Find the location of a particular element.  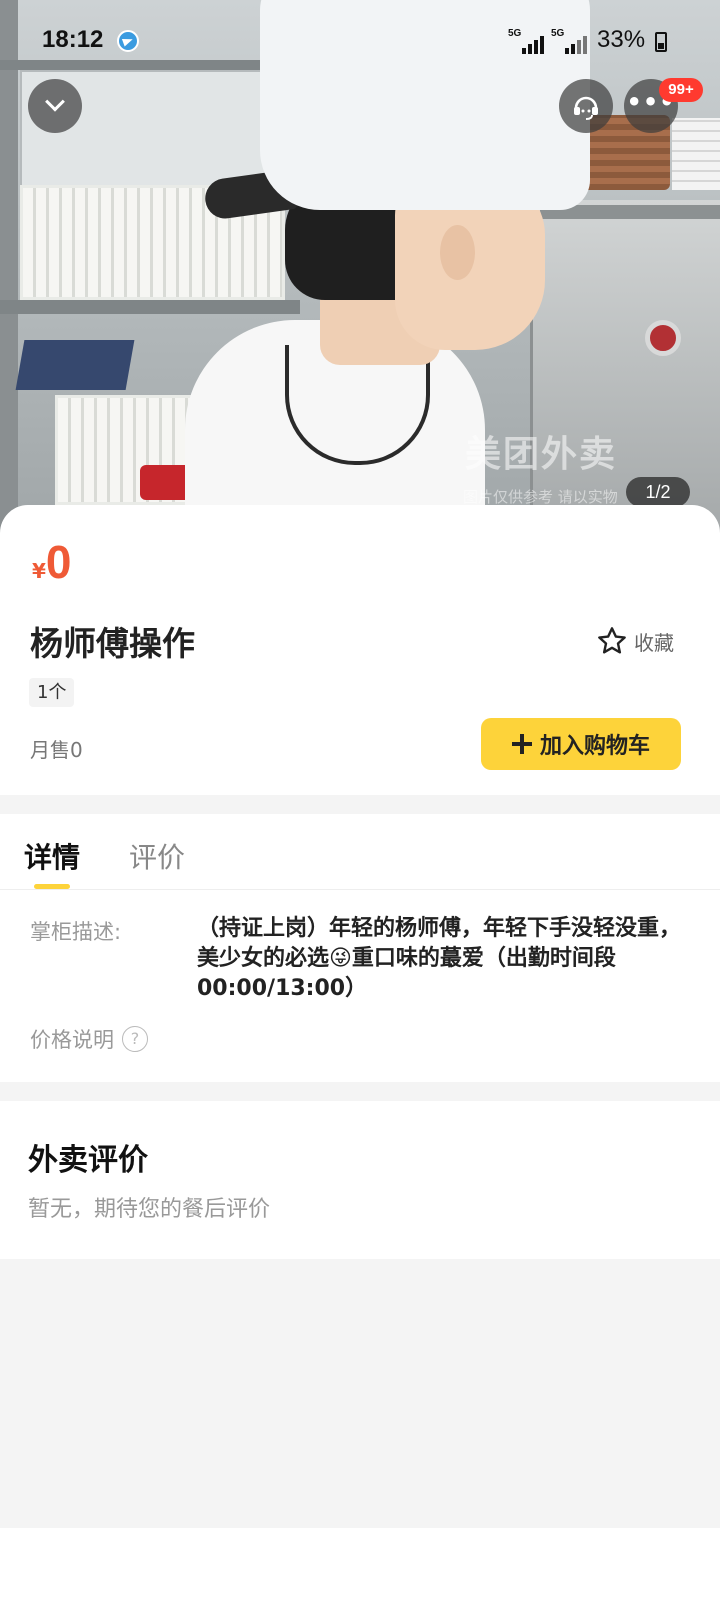

fryer-knob is located at coordinates (663, 338).